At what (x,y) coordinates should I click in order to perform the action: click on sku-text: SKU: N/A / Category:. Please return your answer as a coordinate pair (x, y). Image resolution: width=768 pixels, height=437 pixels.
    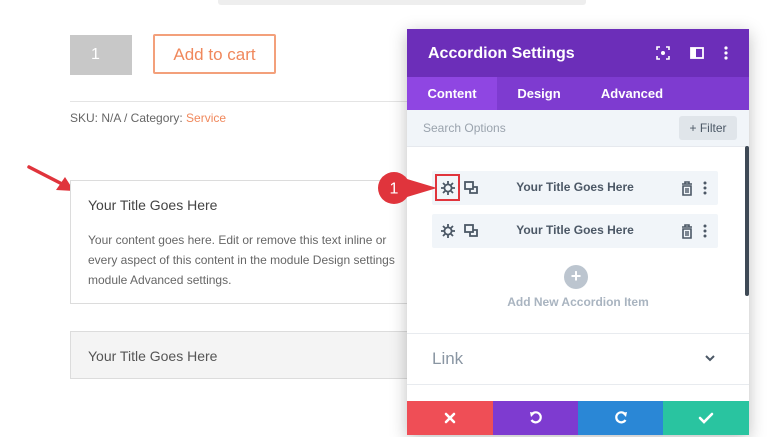
    Looking at the image, I should click on (128, 118).